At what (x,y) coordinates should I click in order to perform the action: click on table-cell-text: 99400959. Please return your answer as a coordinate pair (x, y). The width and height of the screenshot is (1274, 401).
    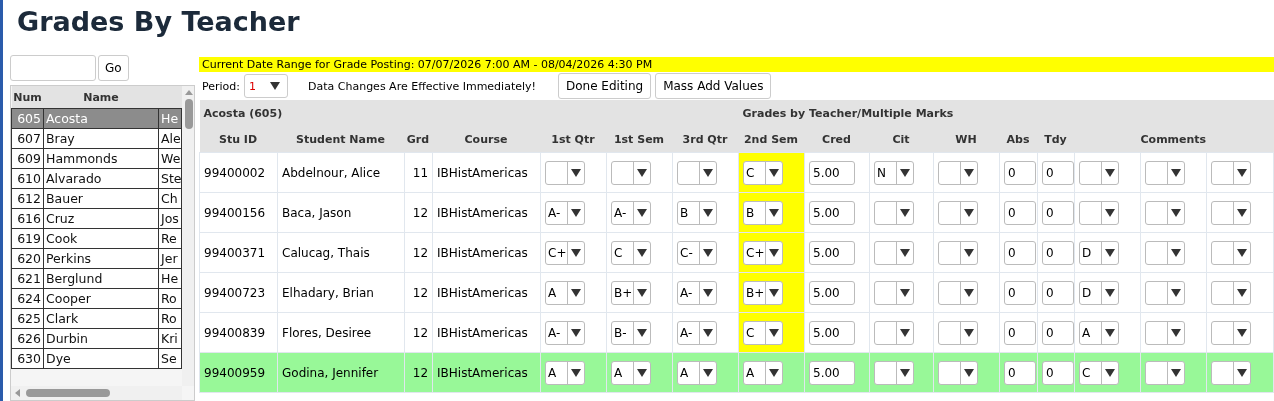
    Looking at the image, I should click on (235, 372).